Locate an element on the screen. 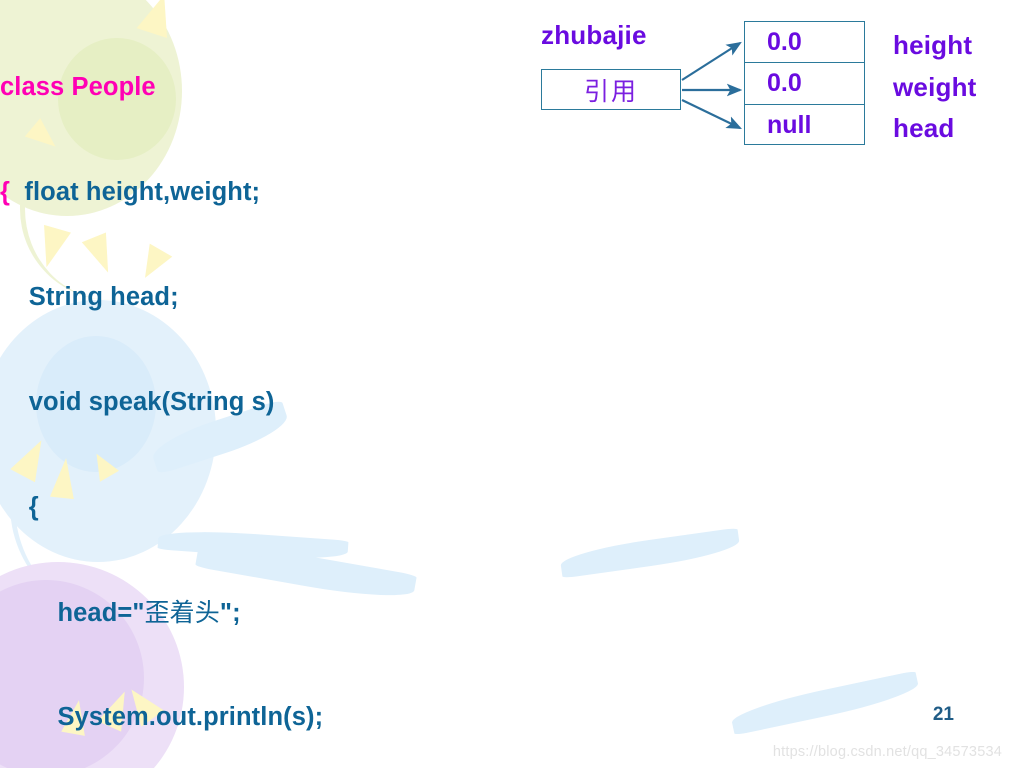 The height and width of the screenshot is (768, 1012). arrow-to-head-field is located at coordinates (711, 114).